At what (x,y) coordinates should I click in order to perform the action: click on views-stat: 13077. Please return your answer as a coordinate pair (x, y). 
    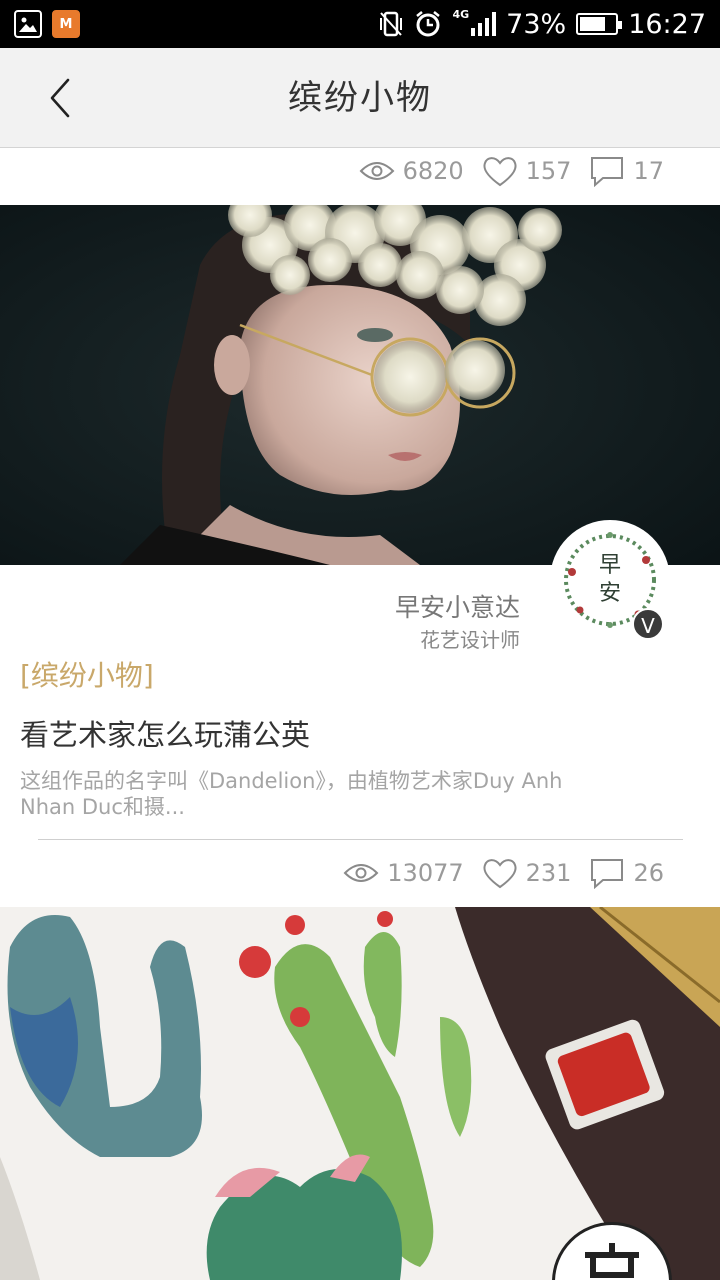
    Looking at the image, I should click on (403, 873).